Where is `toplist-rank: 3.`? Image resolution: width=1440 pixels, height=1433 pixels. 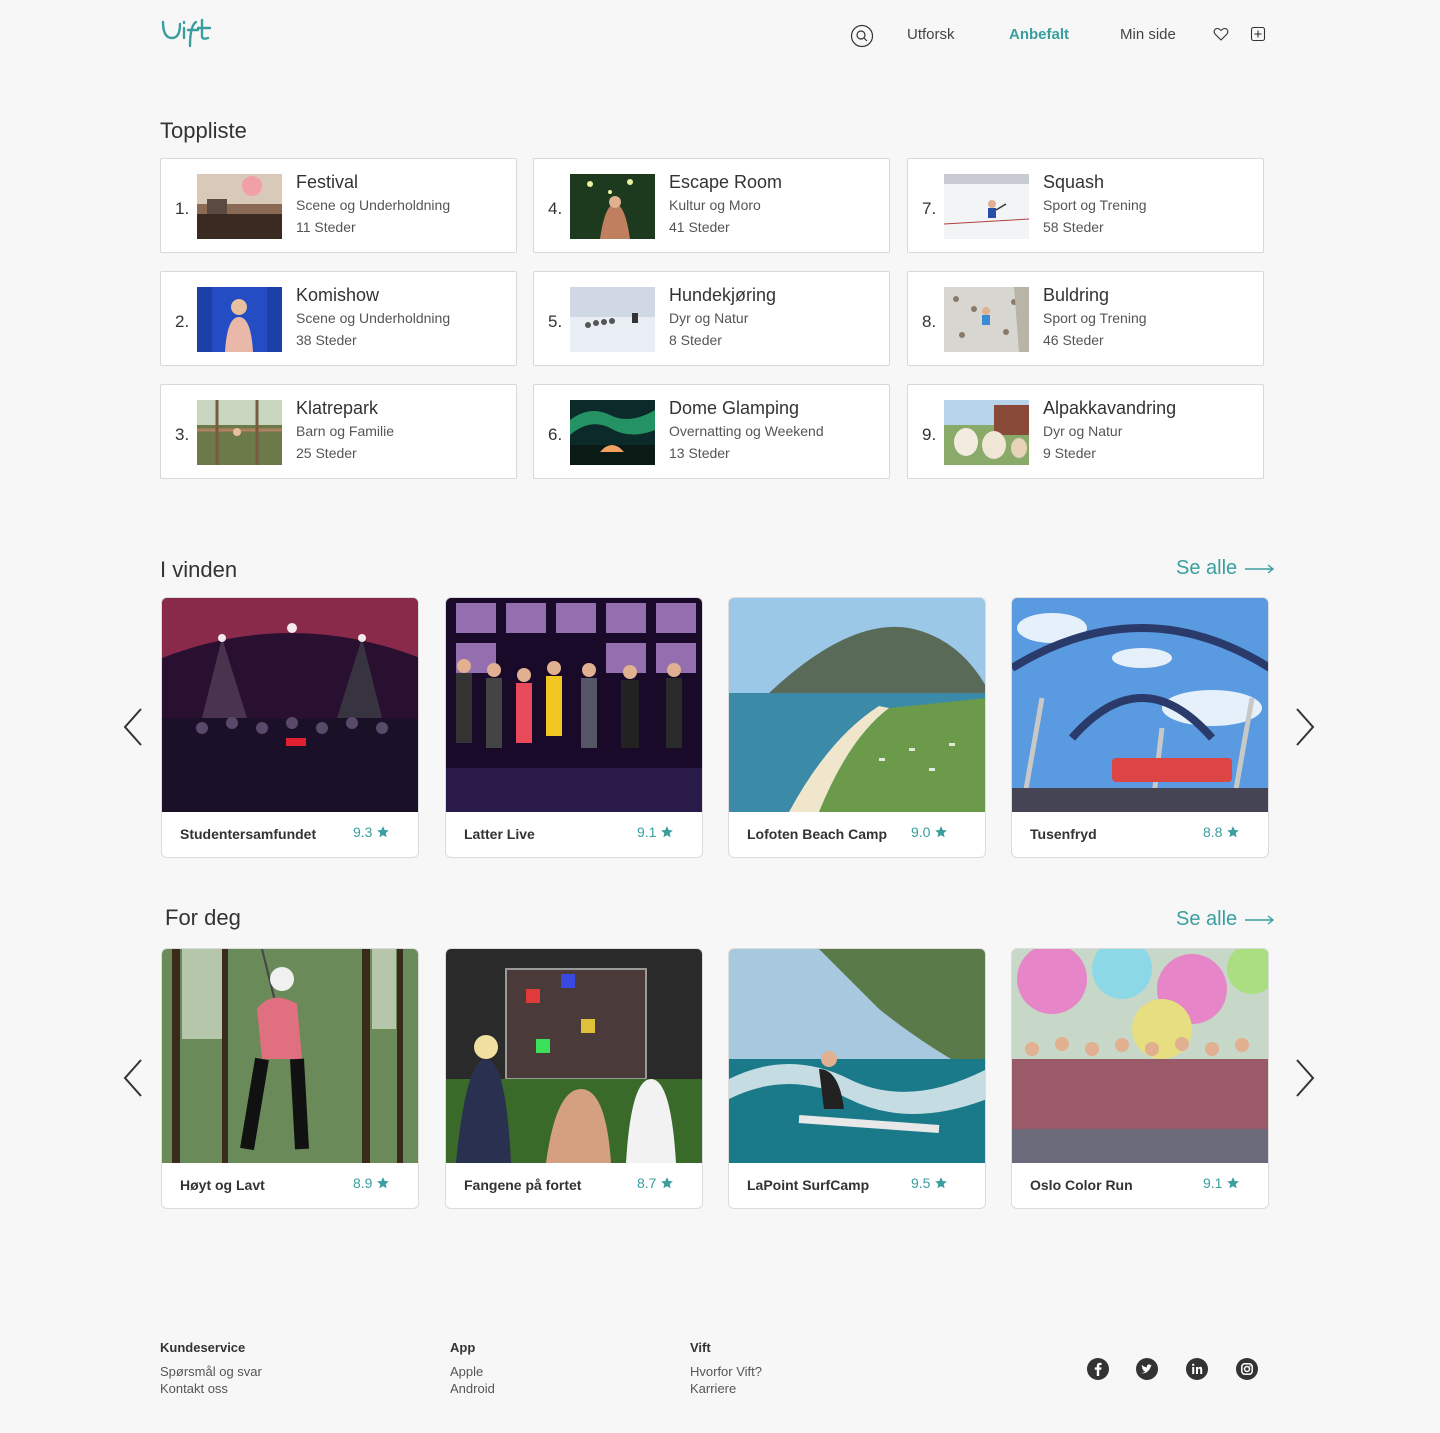 toplist-rank: 3. is located at coordinates (182, 434).